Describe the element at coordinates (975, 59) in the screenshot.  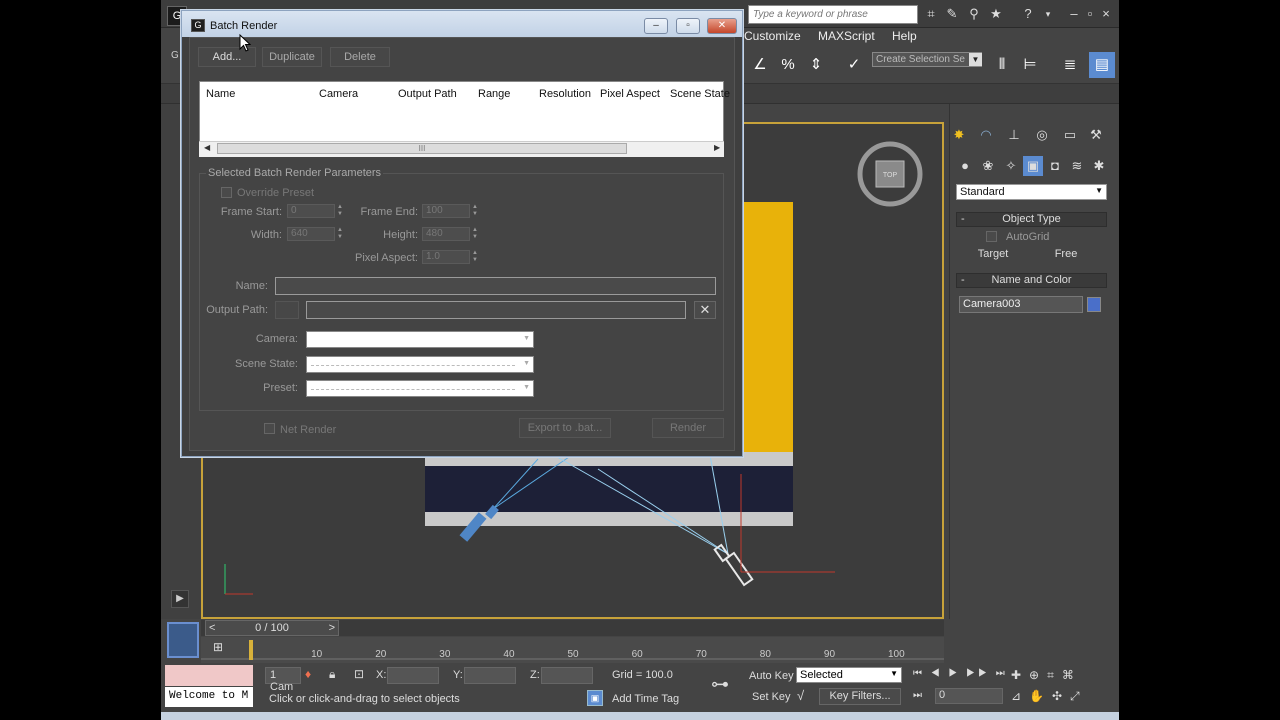
I see `selection-set-dropdown-icon: ▼` at that location.